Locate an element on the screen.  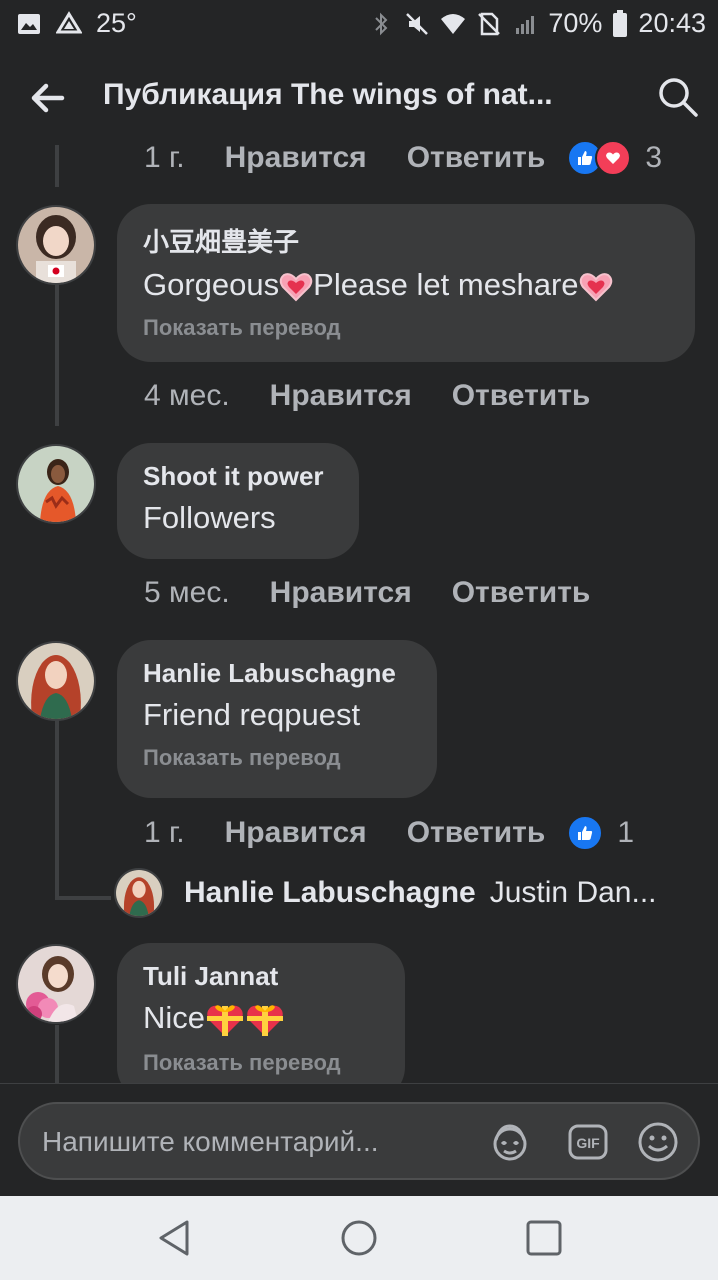
comment-text: Nice is located at coordinates (261, 1019).